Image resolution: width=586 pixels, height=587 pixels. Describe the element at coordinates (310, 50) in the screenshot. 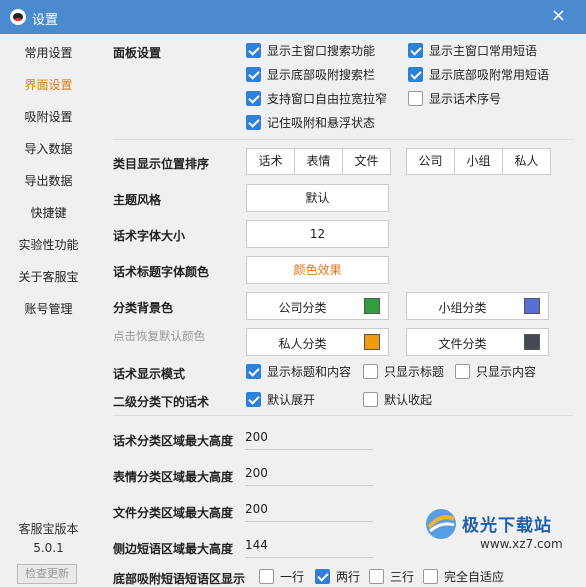

I see `opt-main-search: 显示主窗口搜索功能` at that location.